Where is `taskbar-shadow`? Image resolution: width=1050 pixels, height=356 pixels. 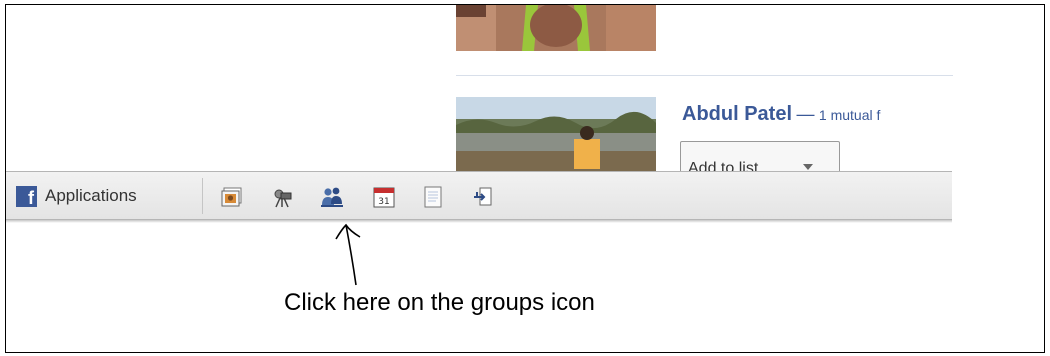 taskbar-shadow is located at coordinates (479, 221).